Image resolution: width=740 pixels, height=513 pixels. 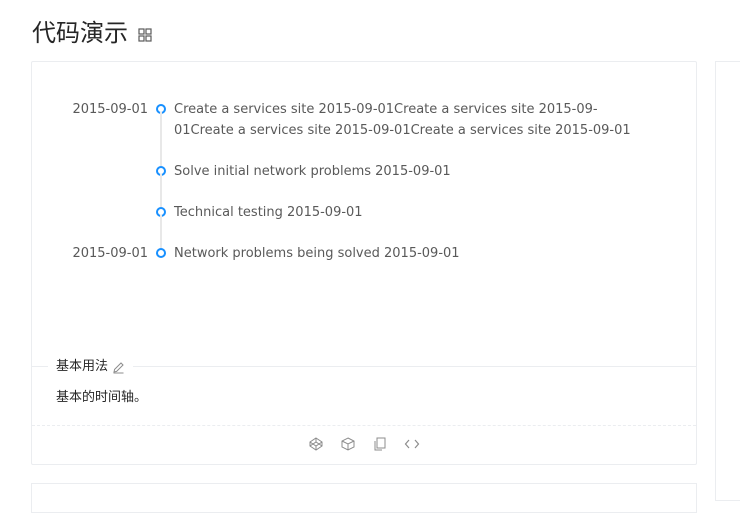 I want to click on timeline-content: Technical testing 2015-09-01, so click(x=268, y=212).